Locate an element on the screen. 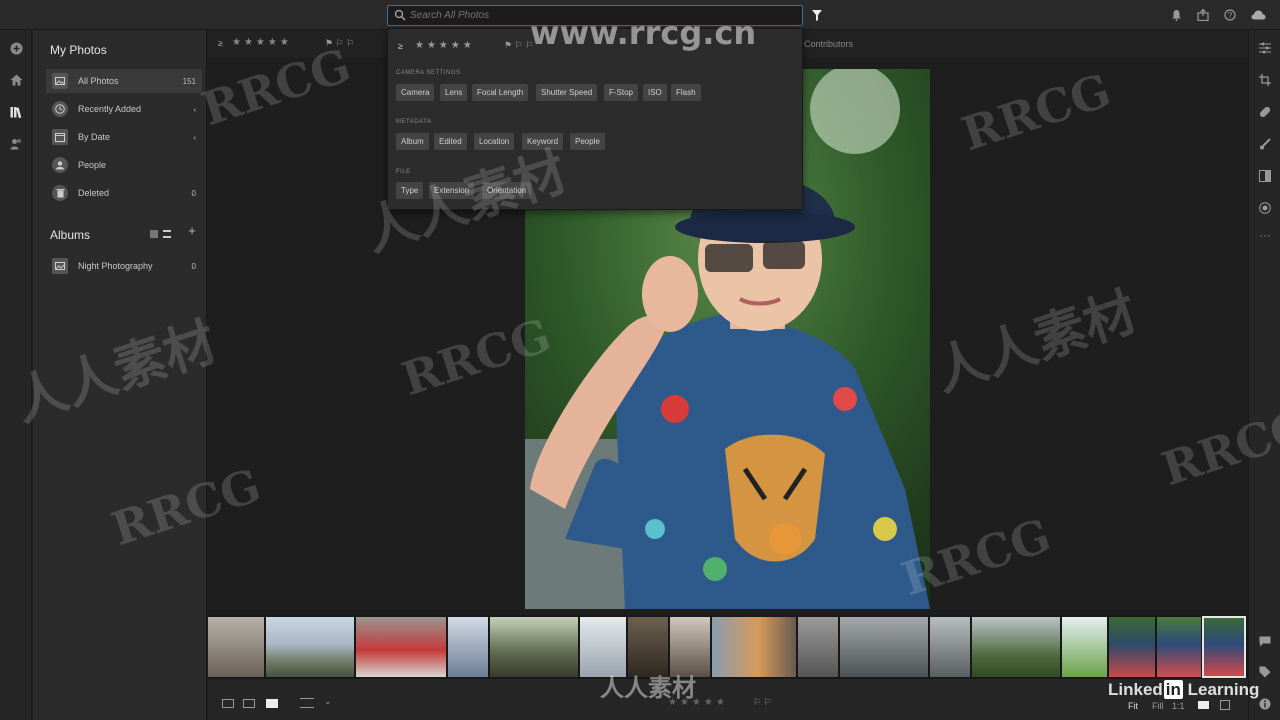  sidebar-item-label: Deleted is located at coordinates (94, 193).